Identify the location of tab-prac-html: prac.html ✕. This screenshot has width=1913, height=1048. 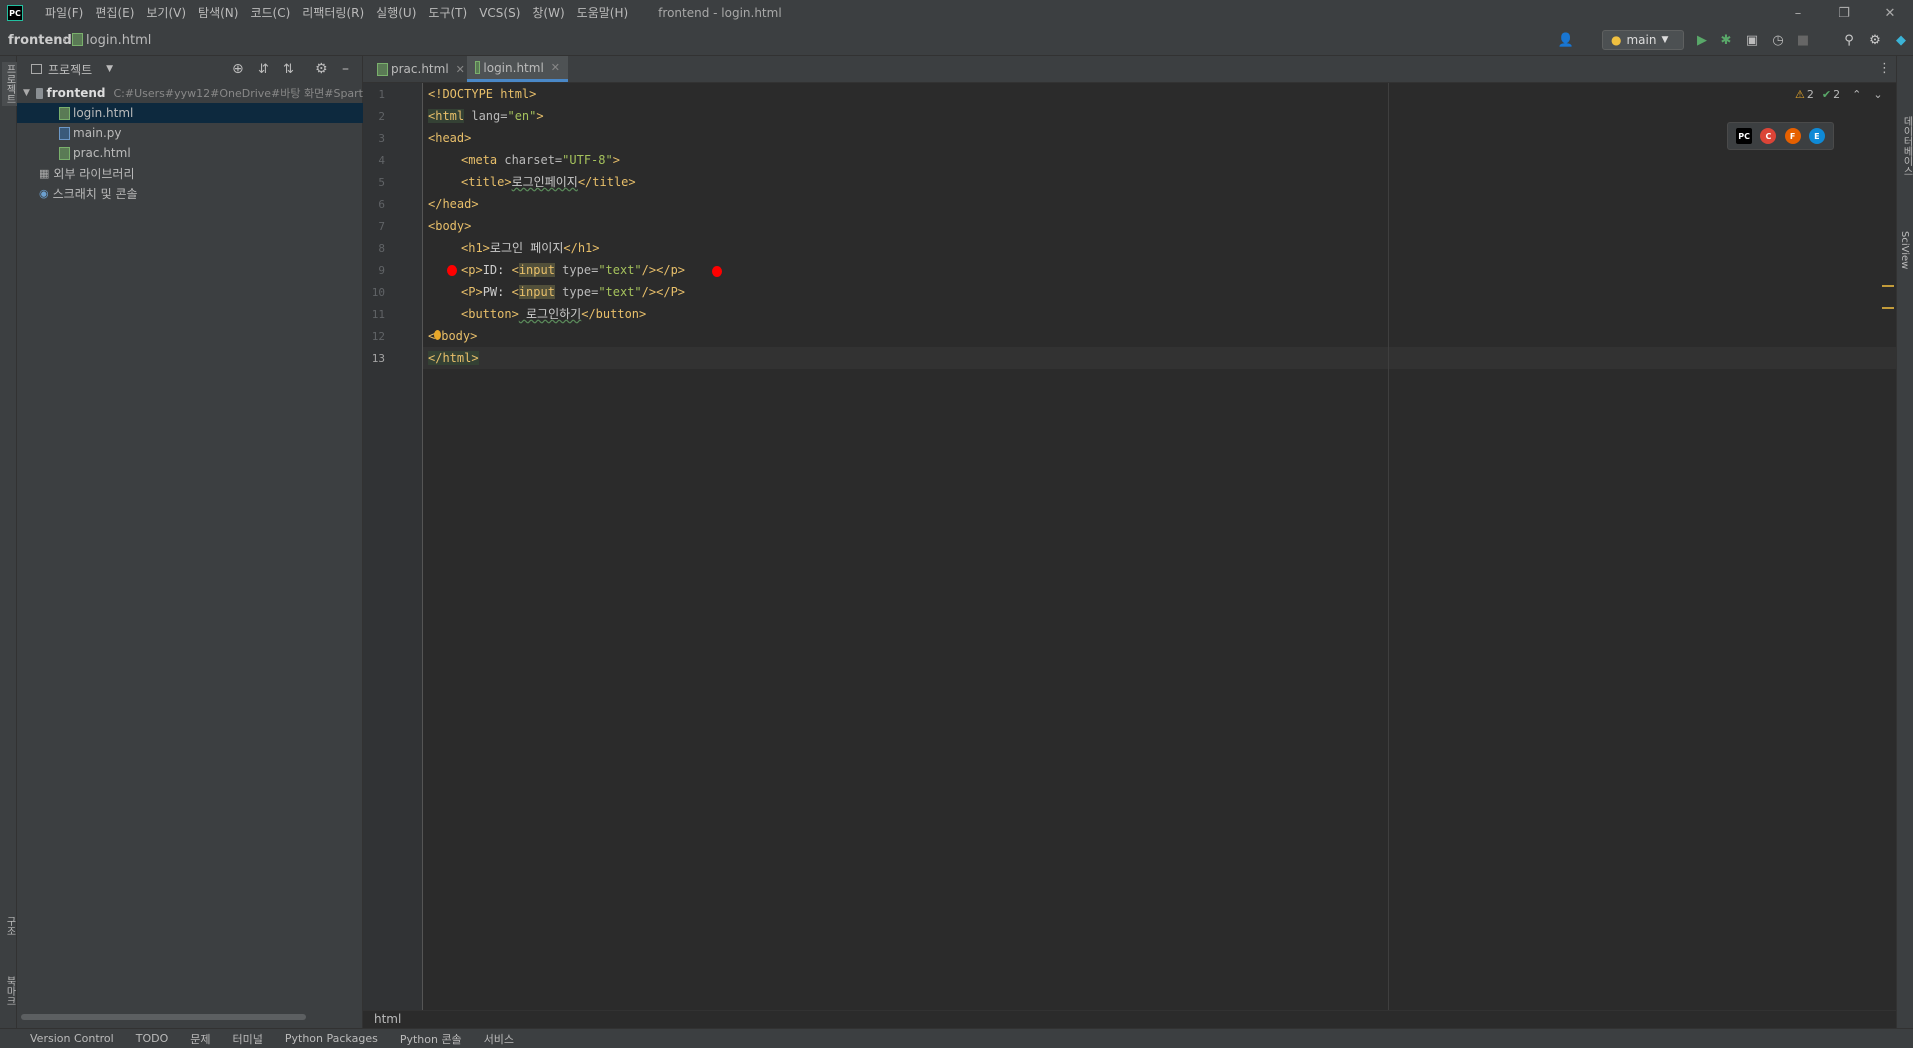
(421, 69).